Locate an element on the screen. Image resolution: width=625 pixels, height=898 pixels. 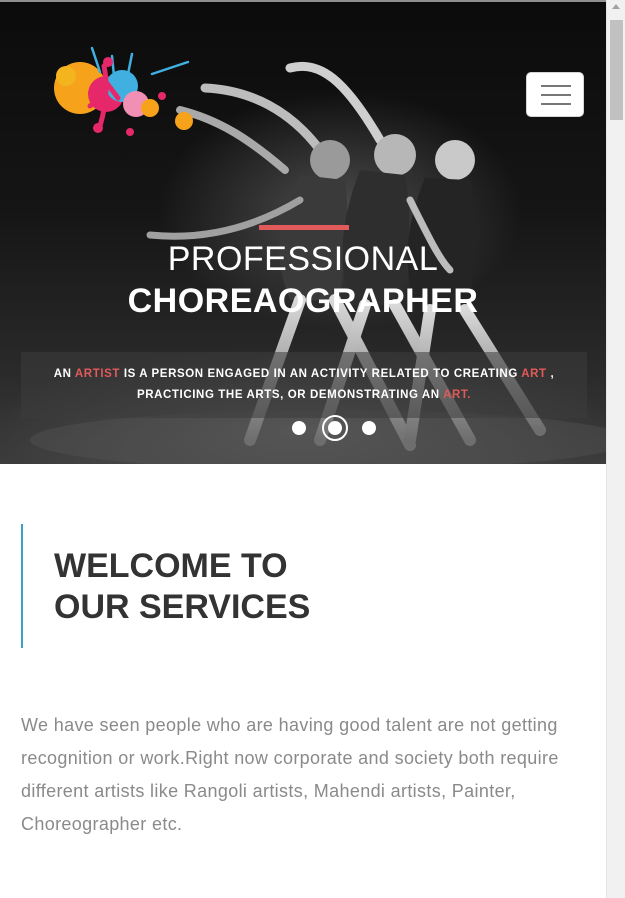
scrollbar-thumb is located at coordinates (616, 70).